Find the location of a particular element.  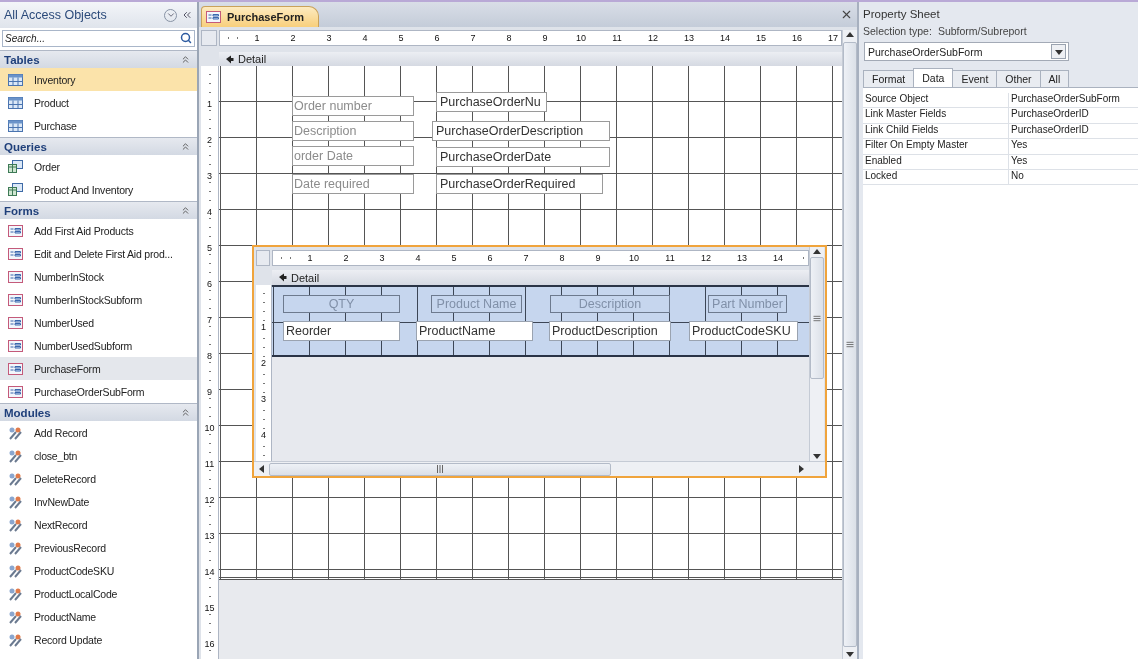

property-tab: Other is located at coordinates (1018, 78).